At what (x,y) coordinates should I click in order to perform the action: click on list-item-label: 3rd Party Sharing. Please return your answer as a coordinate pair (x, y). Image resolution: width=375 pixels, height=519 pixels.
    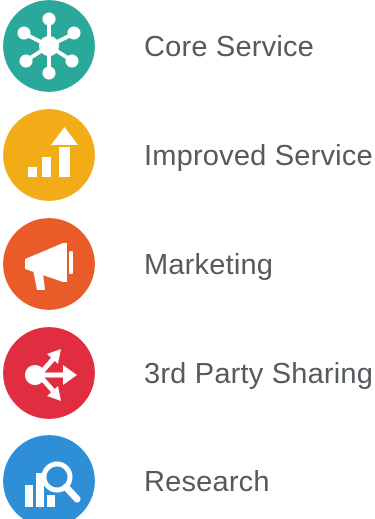
    Looking at the image, I should click on (259, 374).